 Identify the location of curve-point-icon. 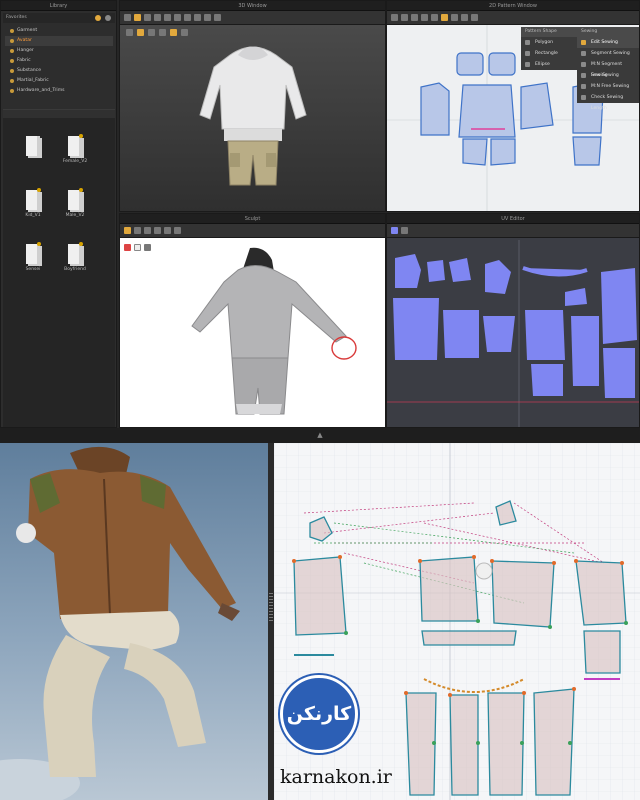
(414, 17).